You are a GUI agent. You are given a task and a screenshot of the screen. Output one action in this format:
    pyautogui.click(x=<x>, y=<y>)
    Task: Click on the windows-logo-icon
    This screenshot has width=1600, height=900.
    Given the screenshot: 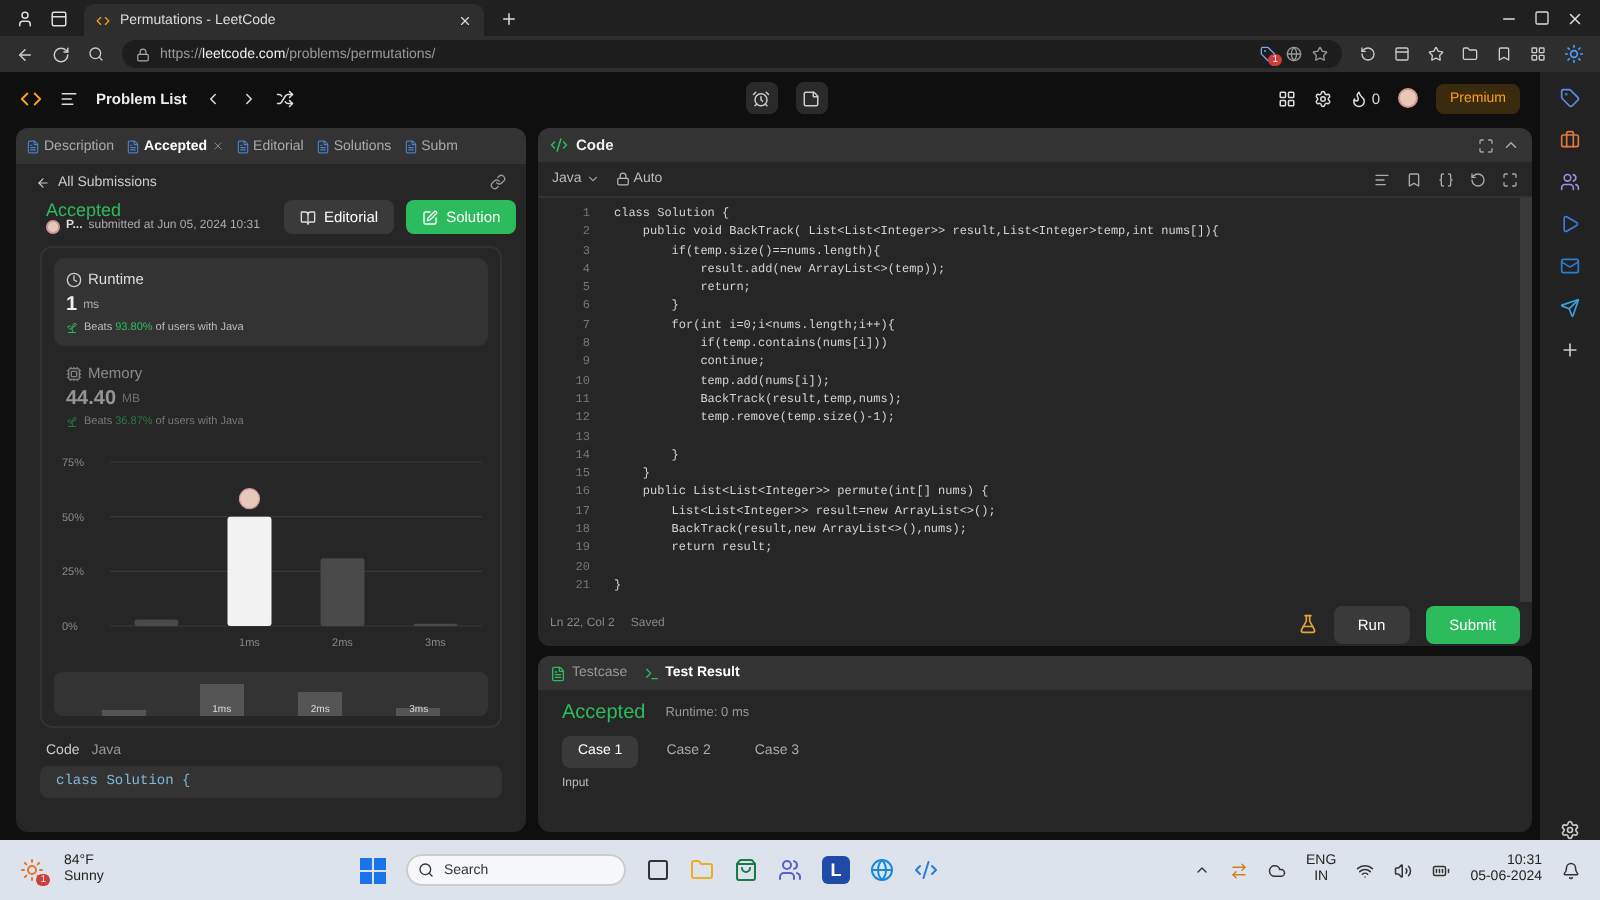 What is the action you would take?
    pyautogui.click(x=372, y=870)
    